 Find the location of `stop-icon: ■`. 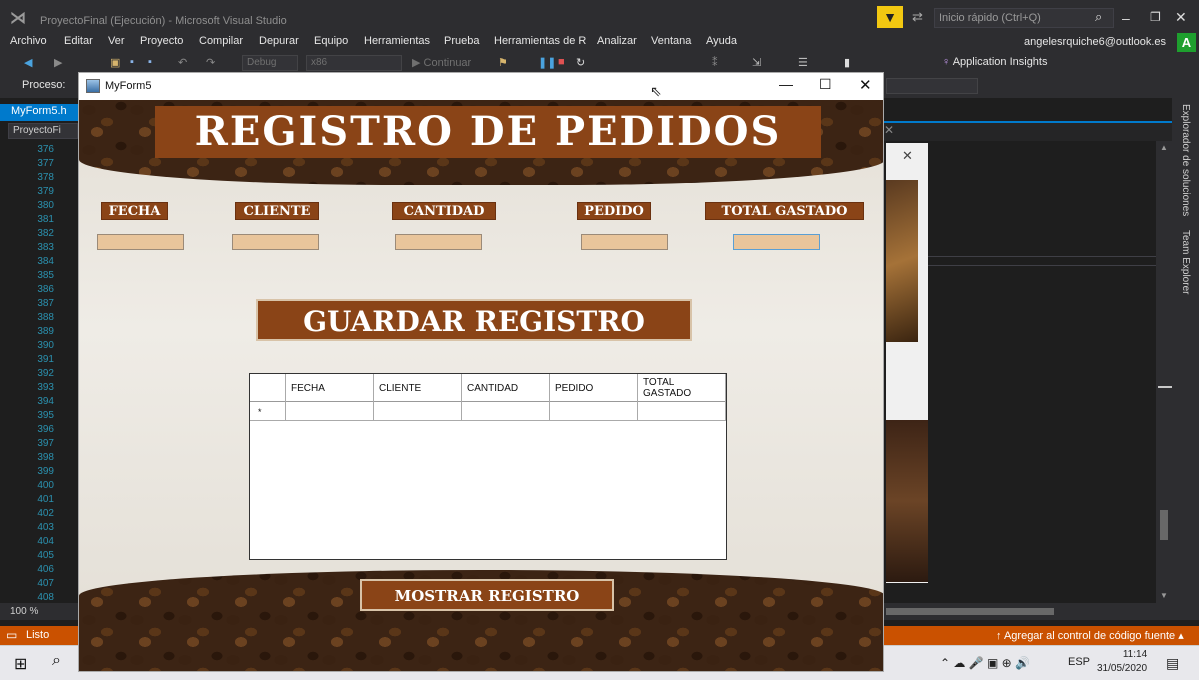

stop-icon: ■ is located at coordinates (561, 62).